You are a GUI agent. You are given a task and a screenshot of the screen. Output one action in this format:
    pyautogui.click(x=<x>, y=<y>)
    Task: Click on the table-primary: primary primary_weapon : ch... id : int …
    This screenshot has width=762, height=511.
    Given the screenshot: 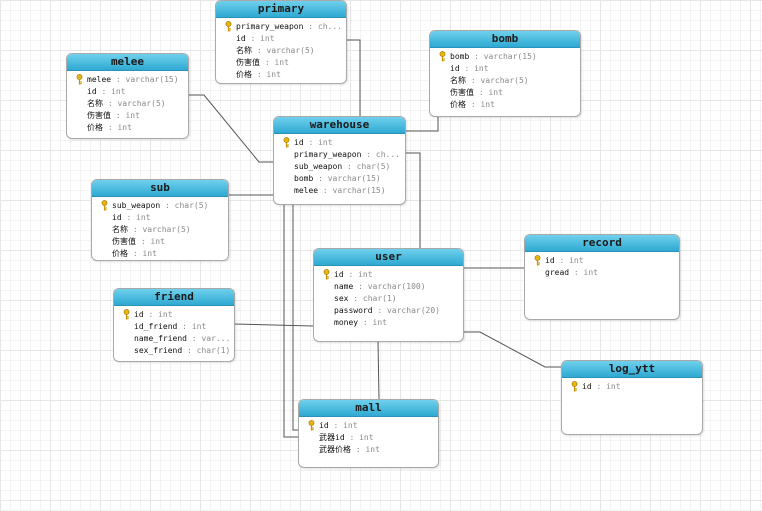 What is the action you would take?
    pyautogui.click(x=281, y=42)
    